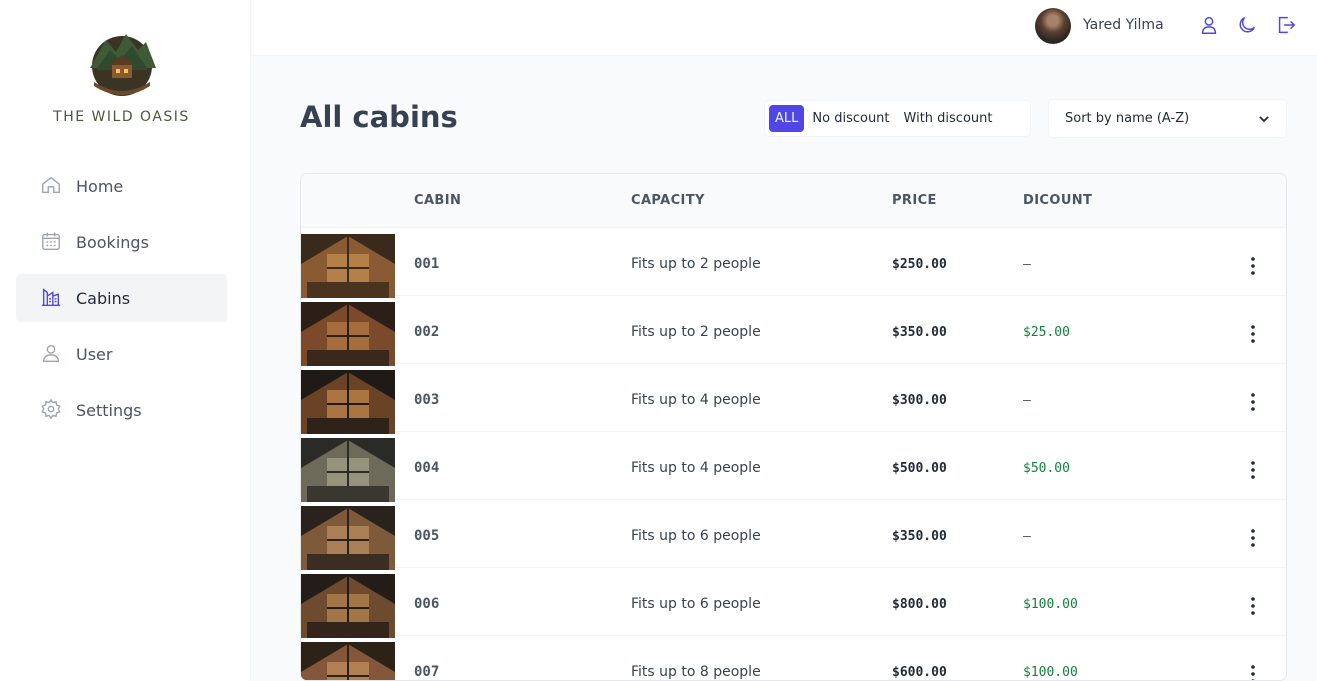 The width and height of the screenshot is (1317, 681). I want to click on account-button, so click(1209, 25).